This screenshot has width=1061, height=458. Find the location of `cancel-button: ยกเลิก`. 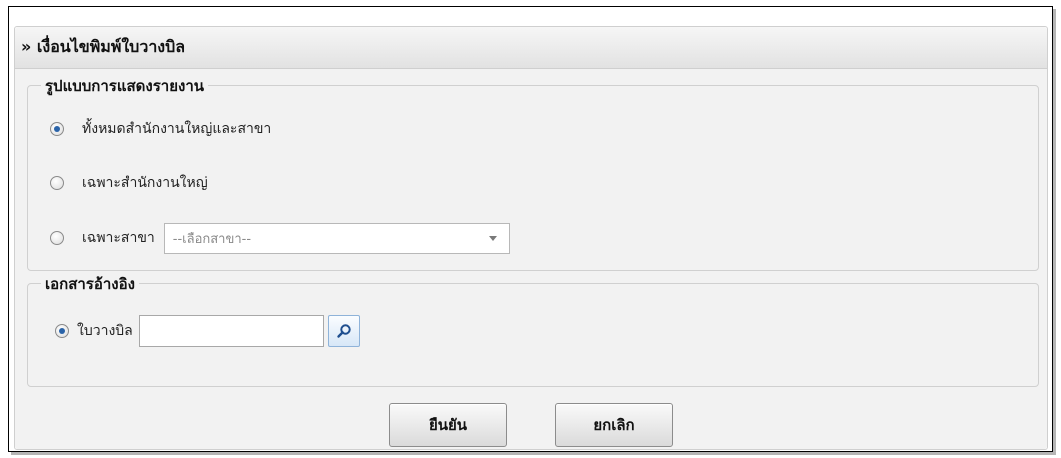

cancel-button: ยกเลิก is located at coordinates (614, 425).